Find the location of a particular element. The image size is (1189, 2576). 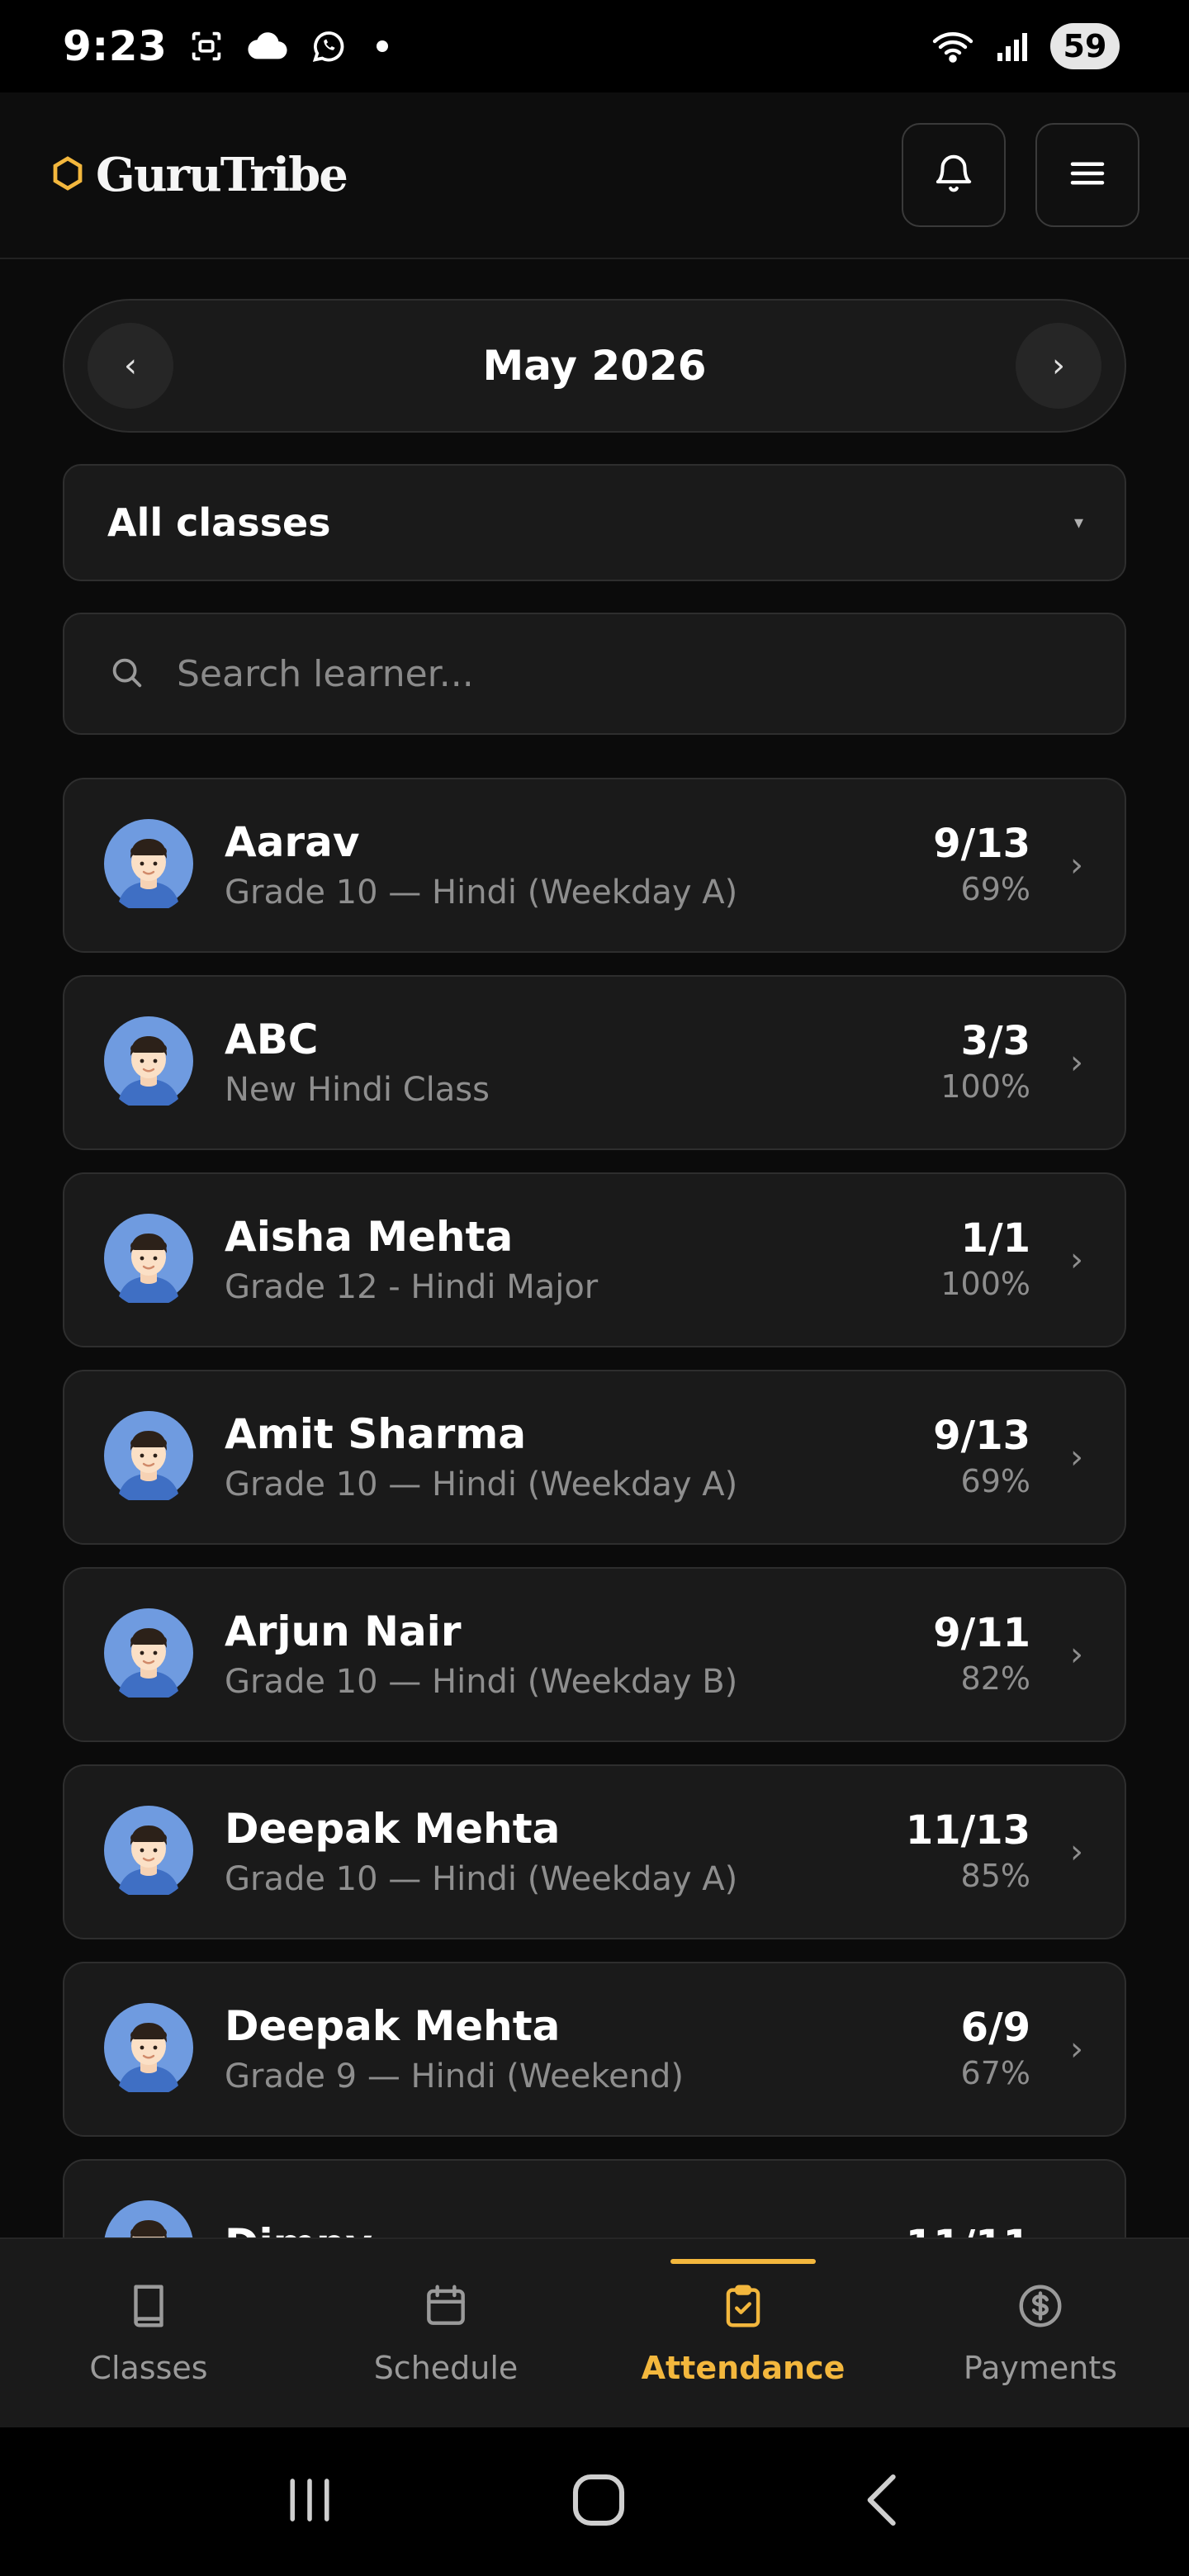

class-filter-value: All classes is located at coordinates (219, 522).